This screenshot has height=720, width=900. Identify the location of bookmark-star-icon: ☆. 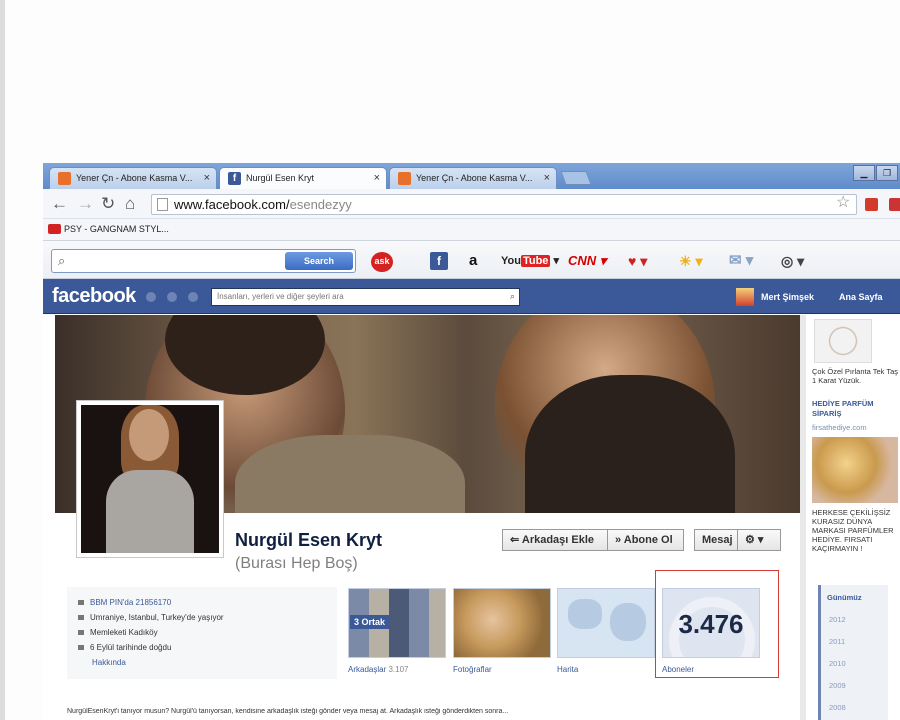
(843, 202).